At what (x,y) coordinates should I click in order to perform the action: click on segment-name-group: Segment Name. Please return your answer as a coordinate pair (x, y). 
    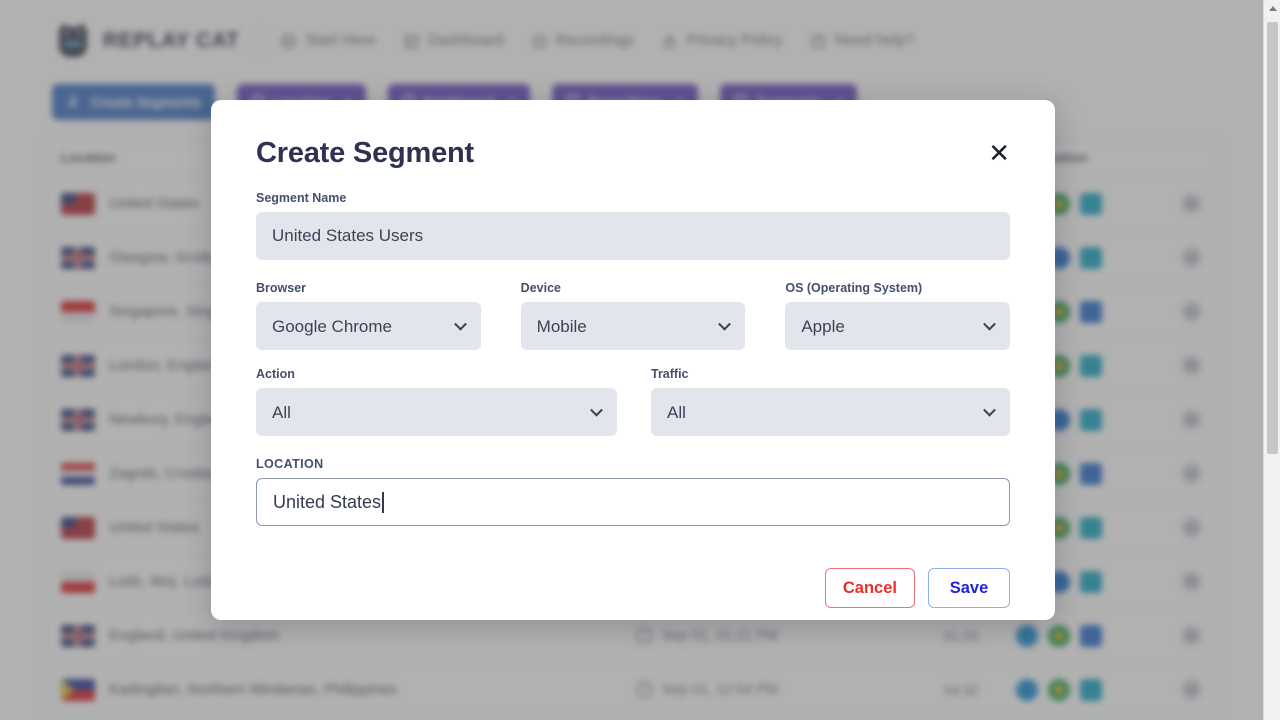
    Looking at the image, I should click on (633, 225).